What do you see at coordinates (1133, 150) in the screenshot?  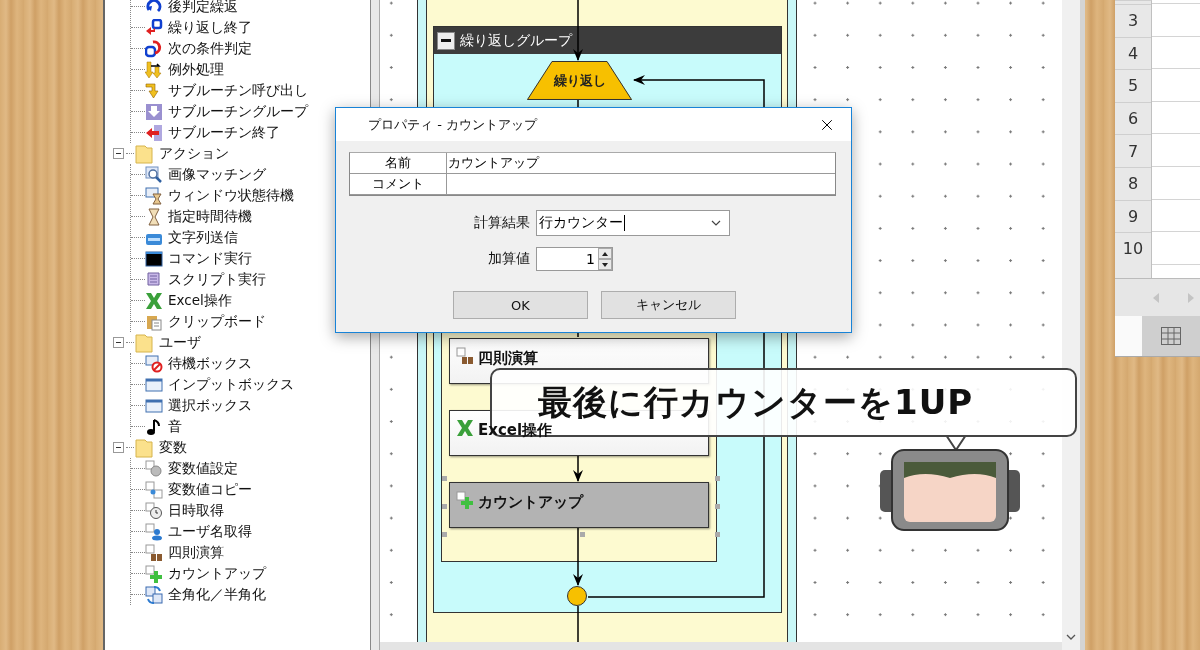 I see `row-number: 7` at bounding box center [1133, 150].